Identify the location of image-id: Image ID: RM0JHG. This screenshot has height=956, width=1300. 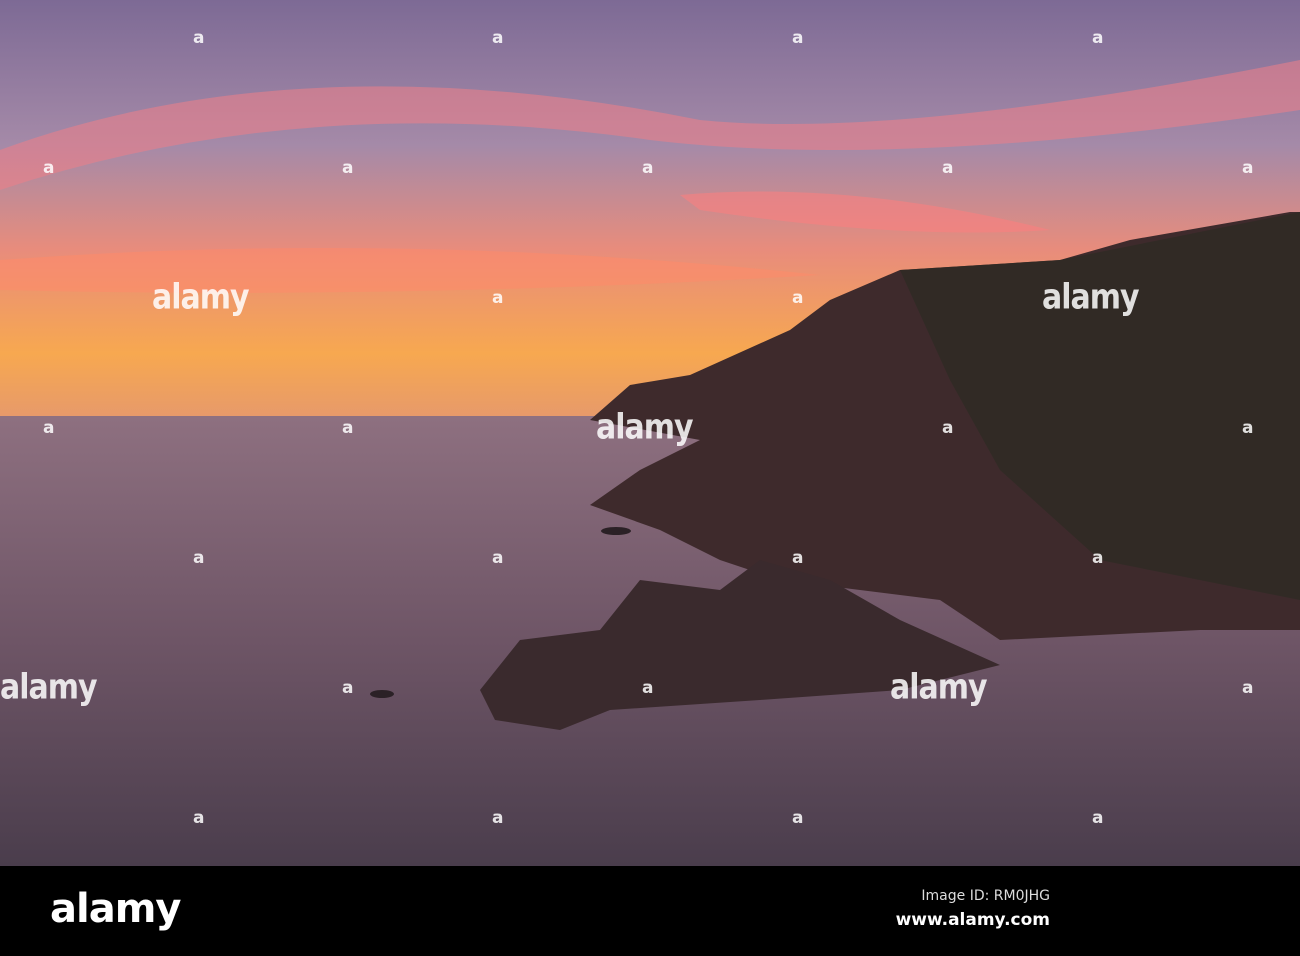
(985, 896).